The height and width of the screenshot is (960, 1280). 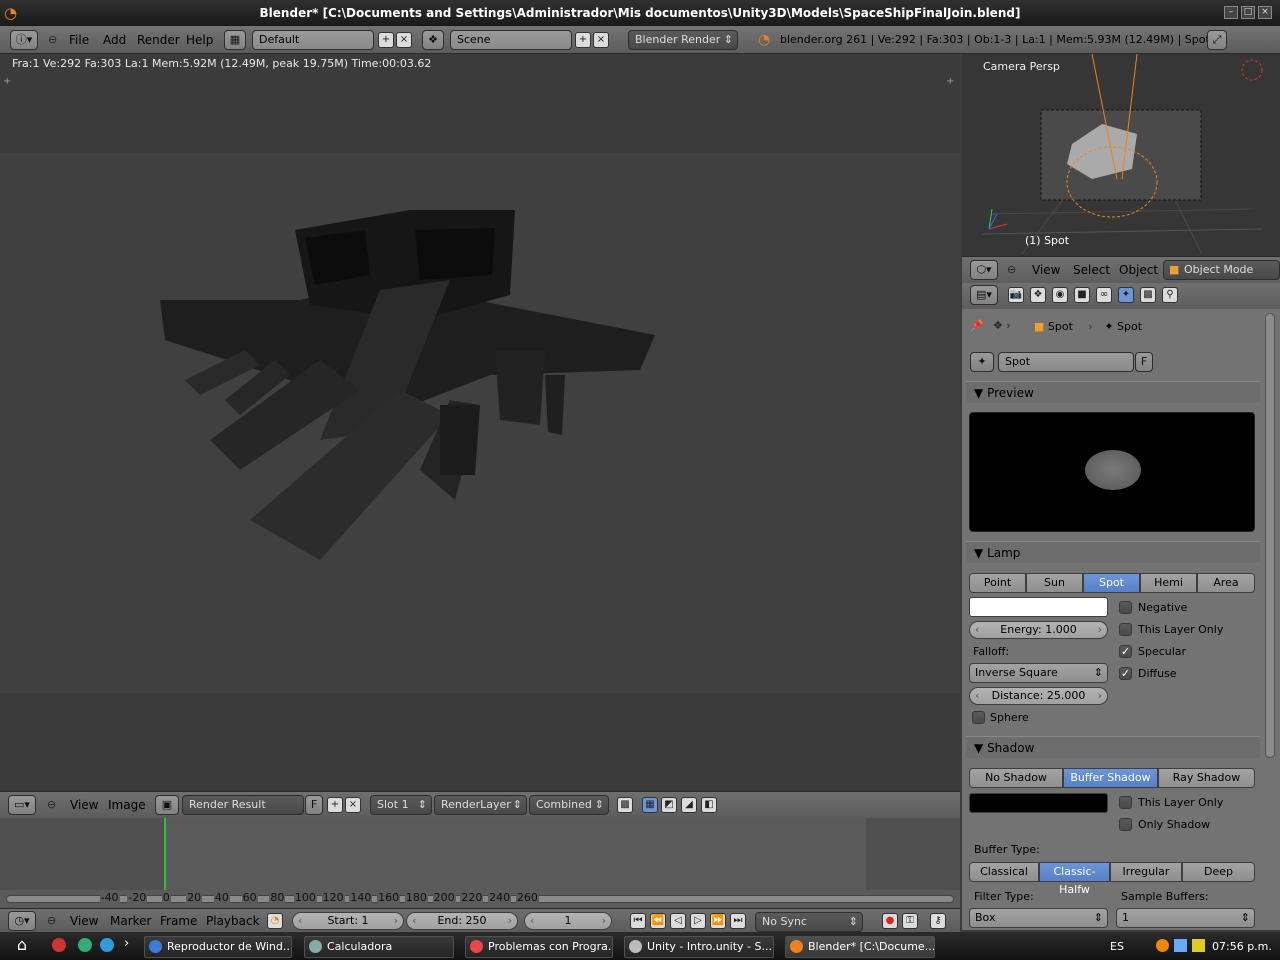 What do you see at coordinates (1060, 295) in the screenshot?
I see `world-tab-icon: ◉` at bounding box center [1060, 295].